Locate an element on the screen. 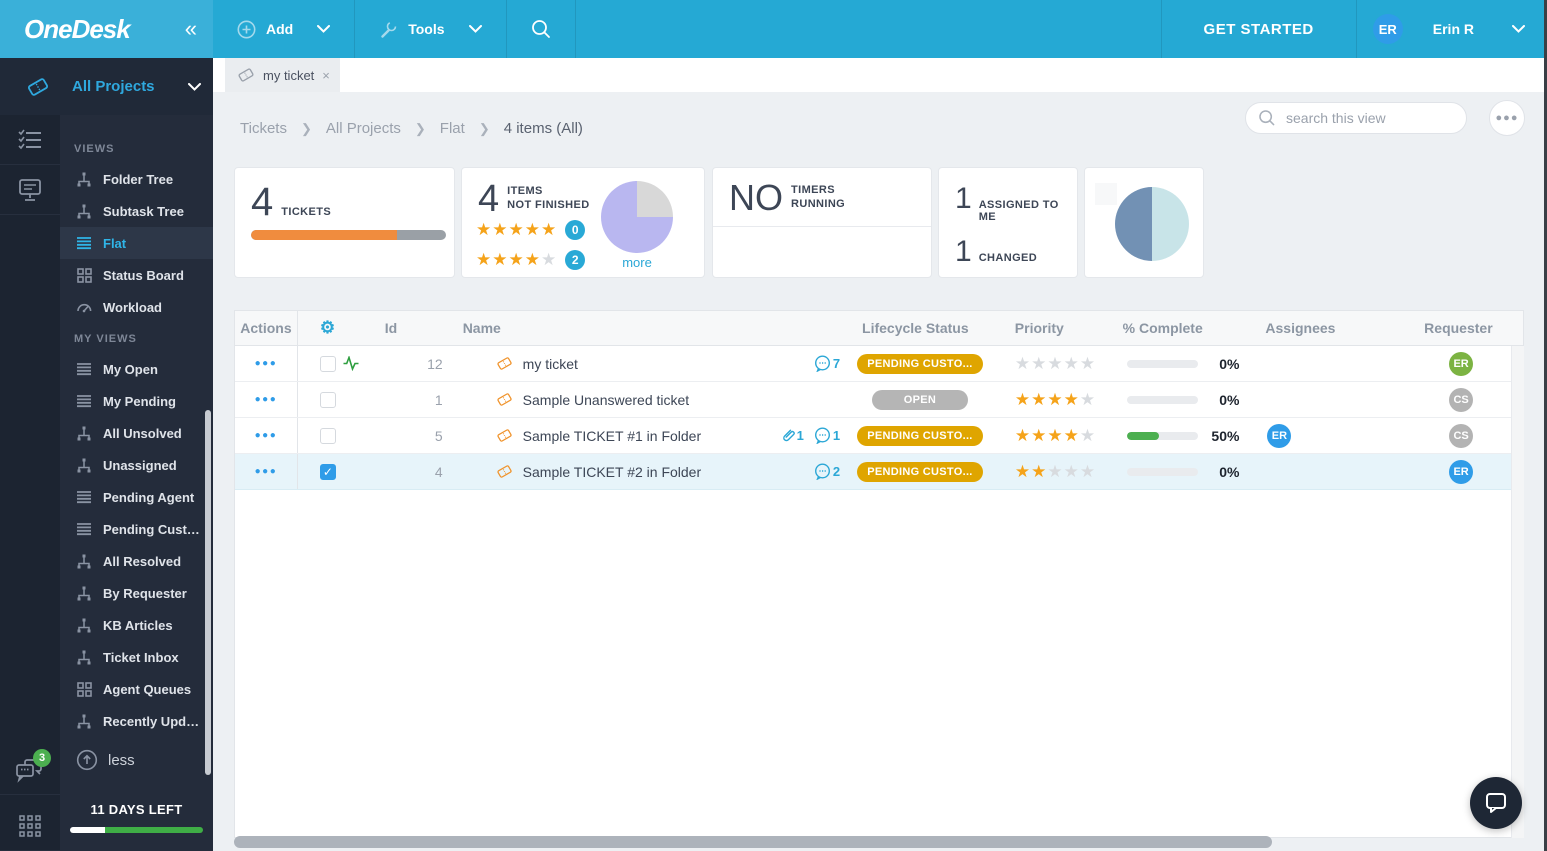 The image size is (1547, 851). sidebar-item-label: KB Articles is located at coordinates (138, 625).